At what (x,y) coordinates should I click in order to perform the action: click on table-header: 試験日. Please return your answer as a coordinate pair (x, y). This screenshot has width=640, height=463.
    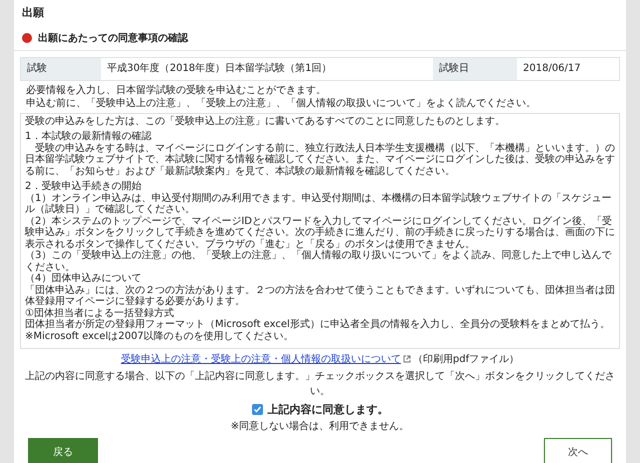
    Looking at the image, I should click on (475, 69).